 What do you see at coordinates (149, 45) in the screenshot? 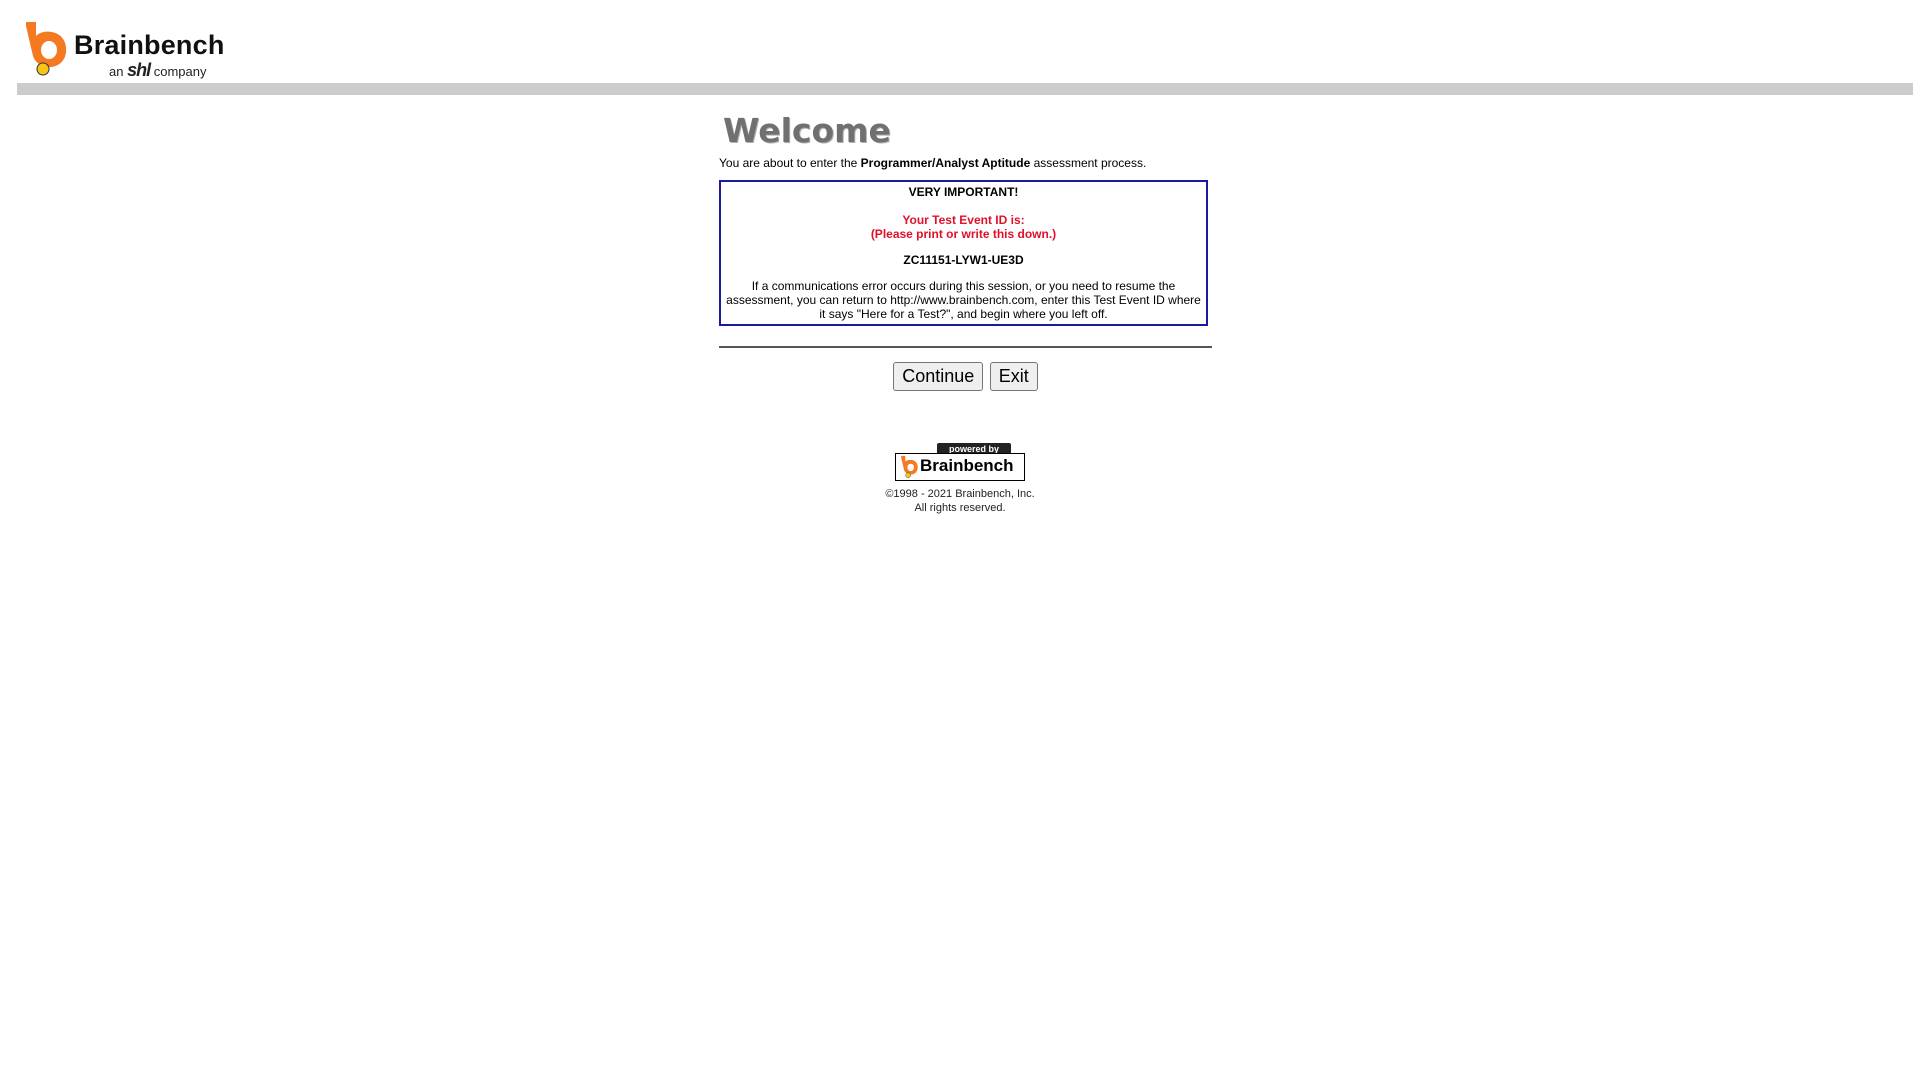
I see `logo-wordmark: Brainbench` at bounding box center [149, 45].